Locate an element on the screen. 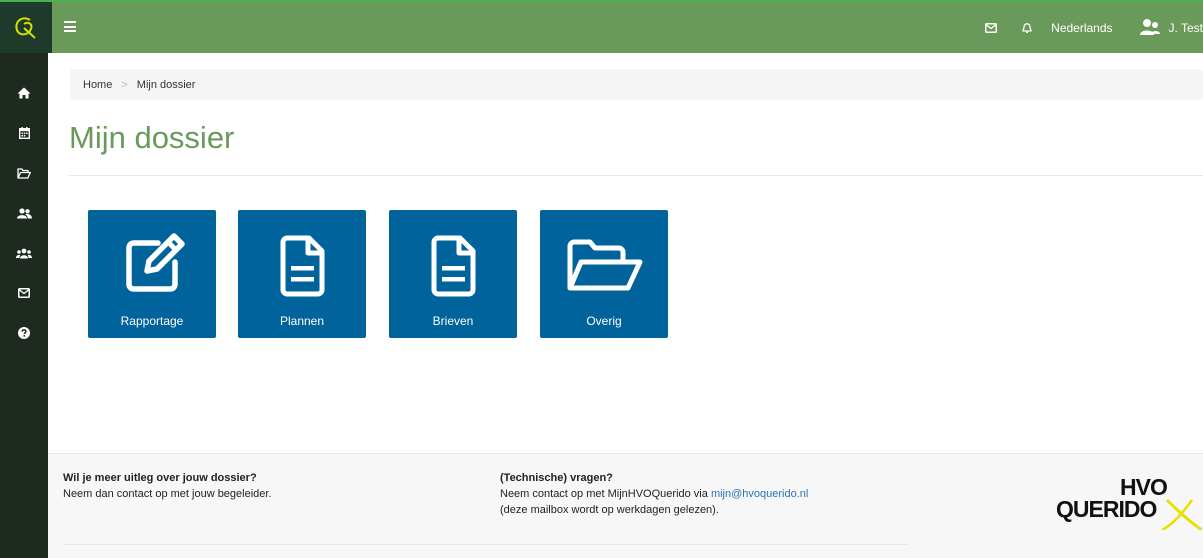 The image size is (1203, 558). home-icon is located at coordinates (24, 93).